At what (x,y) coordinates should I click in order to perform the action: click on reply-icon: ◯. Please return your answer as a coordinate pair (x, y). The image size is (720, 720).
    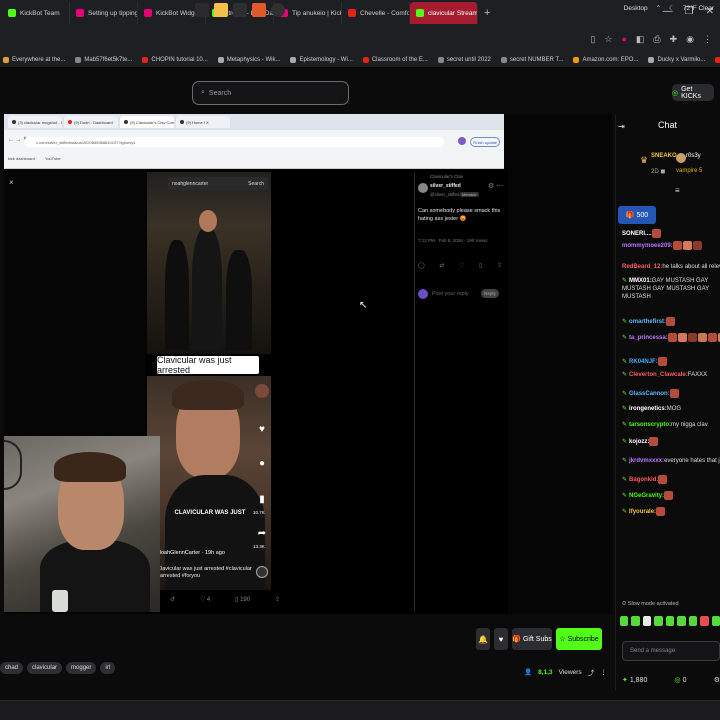
    Looking at the image, I should click on (421, 266).